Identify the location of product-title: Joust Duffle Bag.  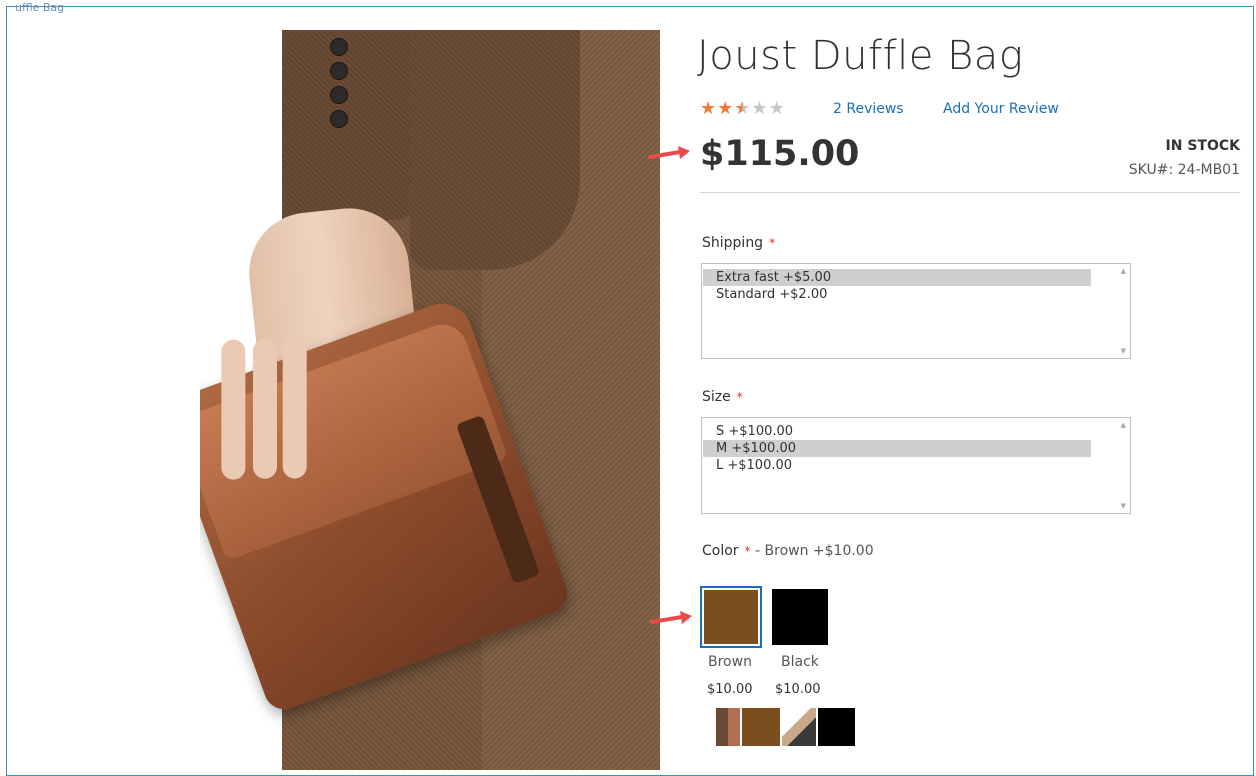
(860, 56).